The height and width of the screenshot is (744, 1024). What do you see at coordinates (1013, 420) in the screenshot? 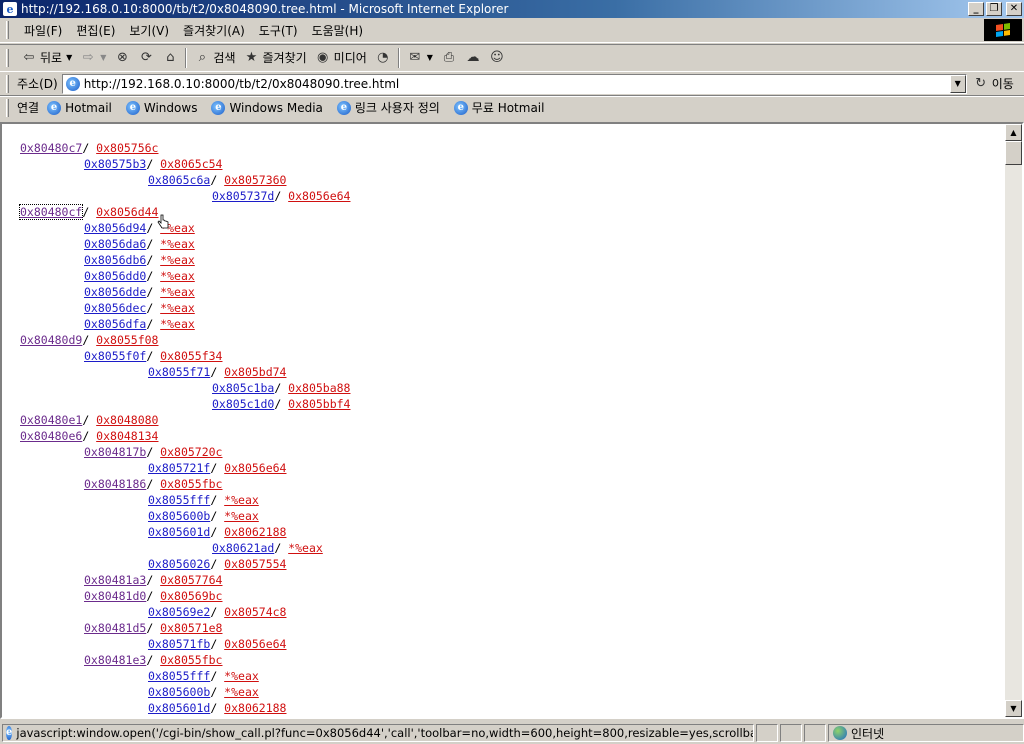
I see `vertical-scrollbar: ▲ ▼` at bounding box center [1013, 420].